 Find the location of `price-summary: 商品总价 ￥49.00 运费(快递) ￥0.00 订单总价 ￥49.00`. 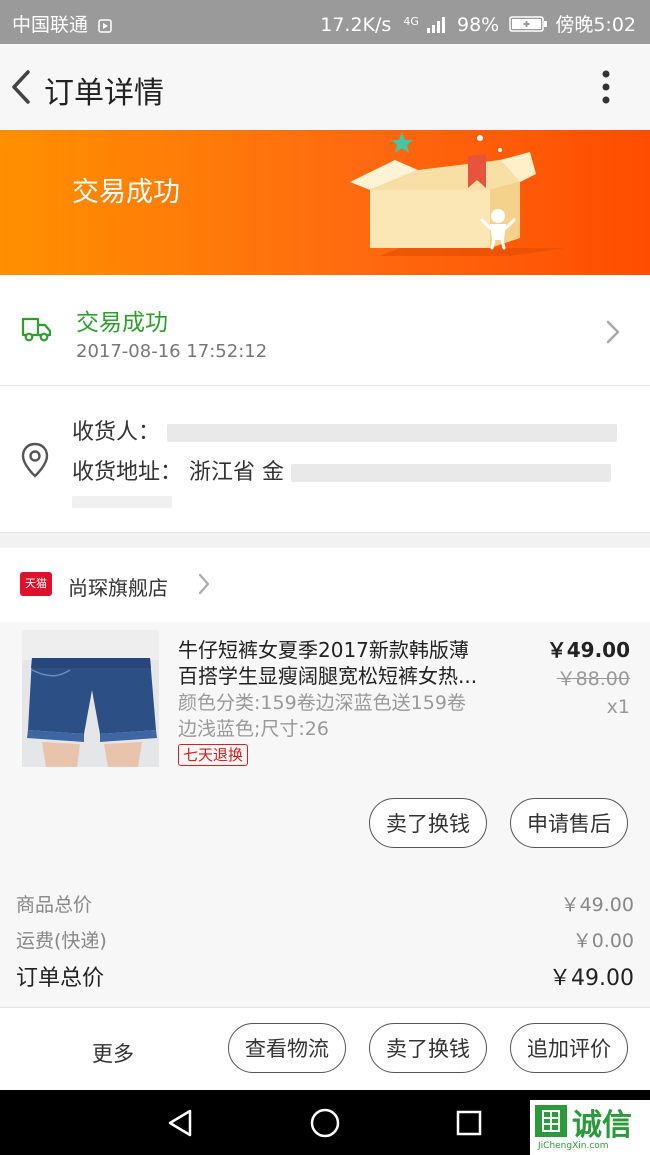

price-summary: 商品总价 ￥49.00 运费(快递) ￥0.00 订单总价 ￥49.00 is located at coordinates (325, 936).